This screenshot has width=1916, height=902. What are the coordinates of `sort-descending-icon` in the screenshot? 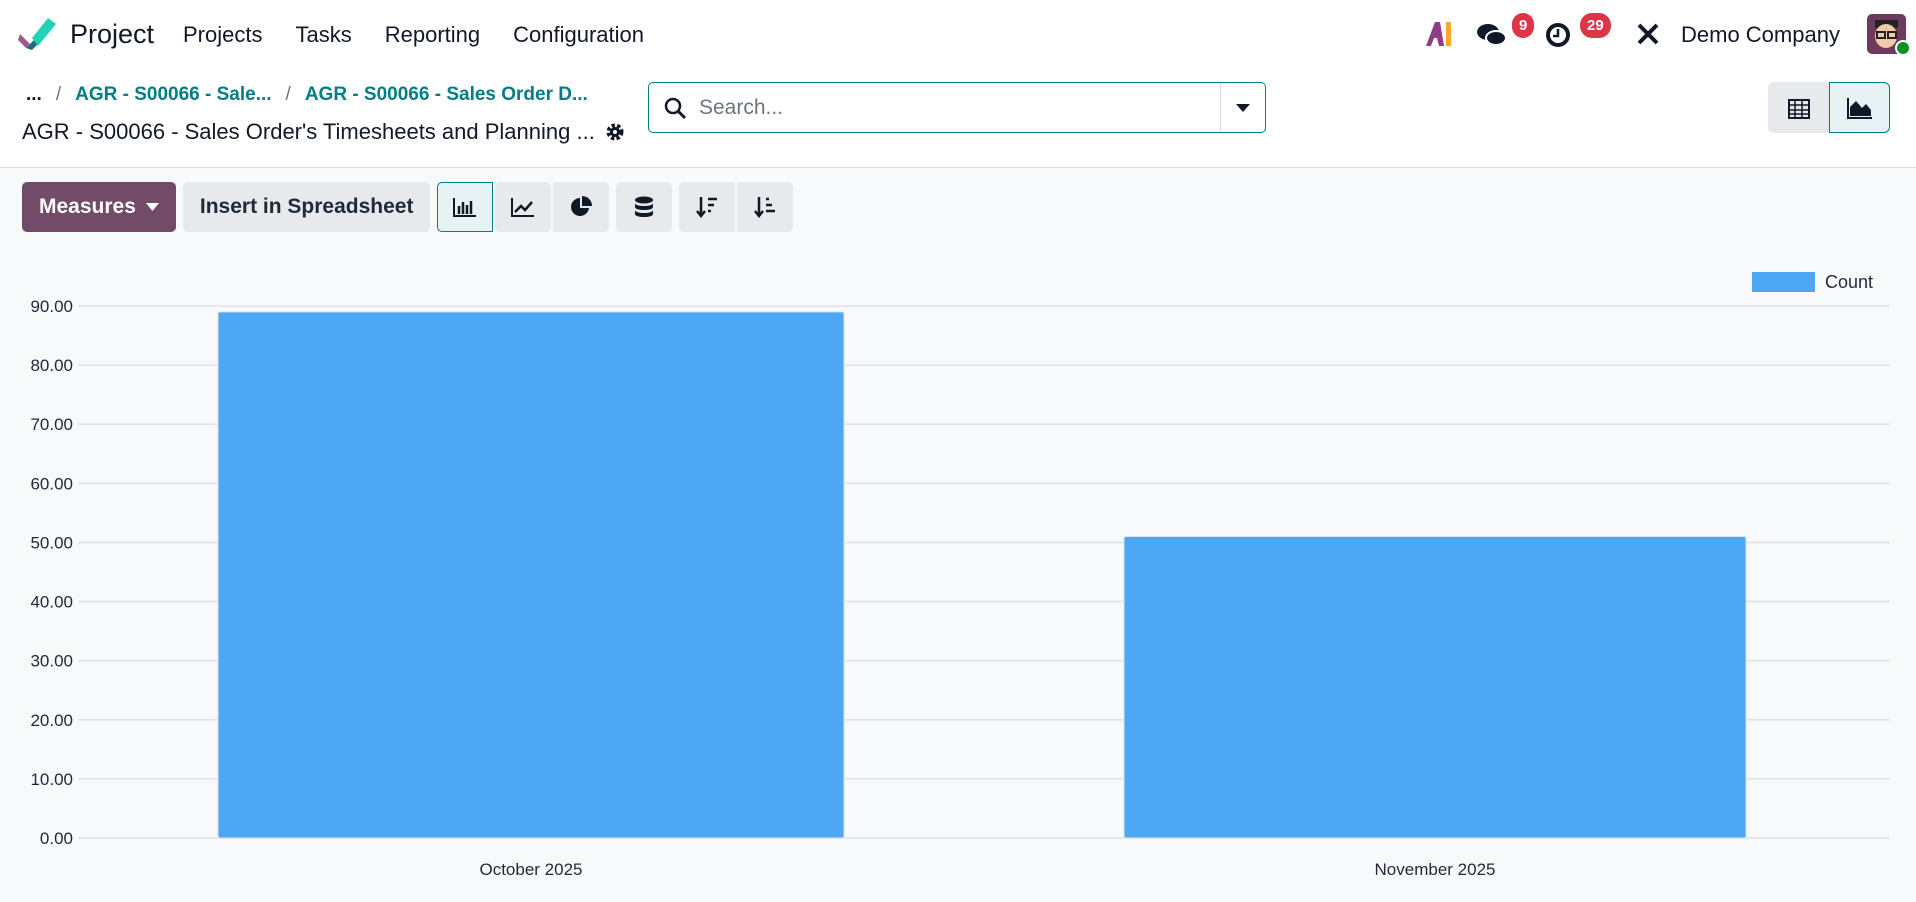 It's located at (707, 207).